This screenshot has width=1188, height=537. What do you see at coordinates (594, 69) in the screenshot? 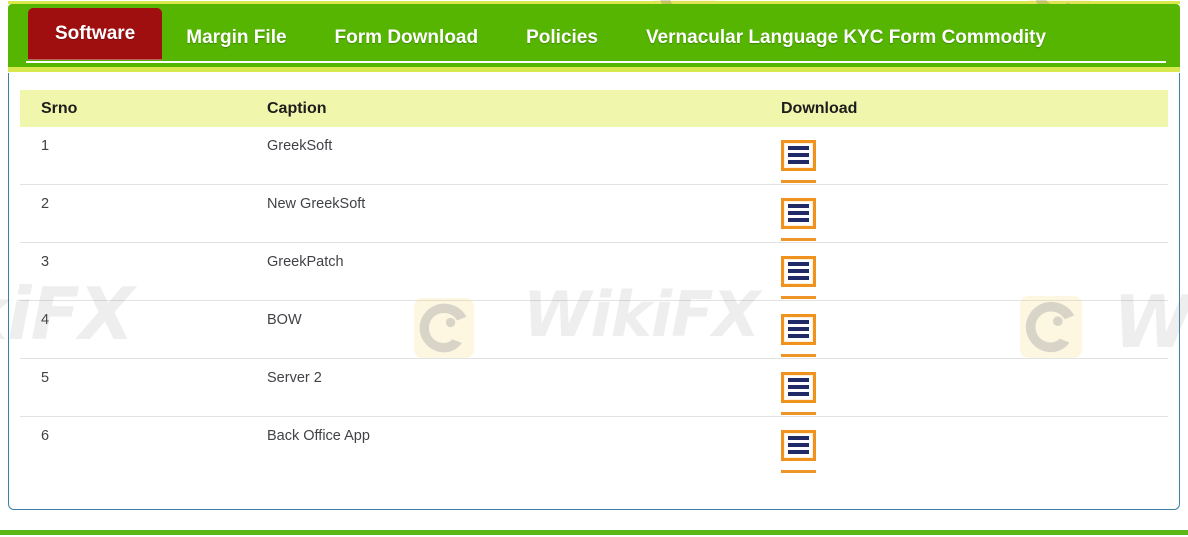
I see `navbar-bottom-edge` at bounding box center [594, 69].